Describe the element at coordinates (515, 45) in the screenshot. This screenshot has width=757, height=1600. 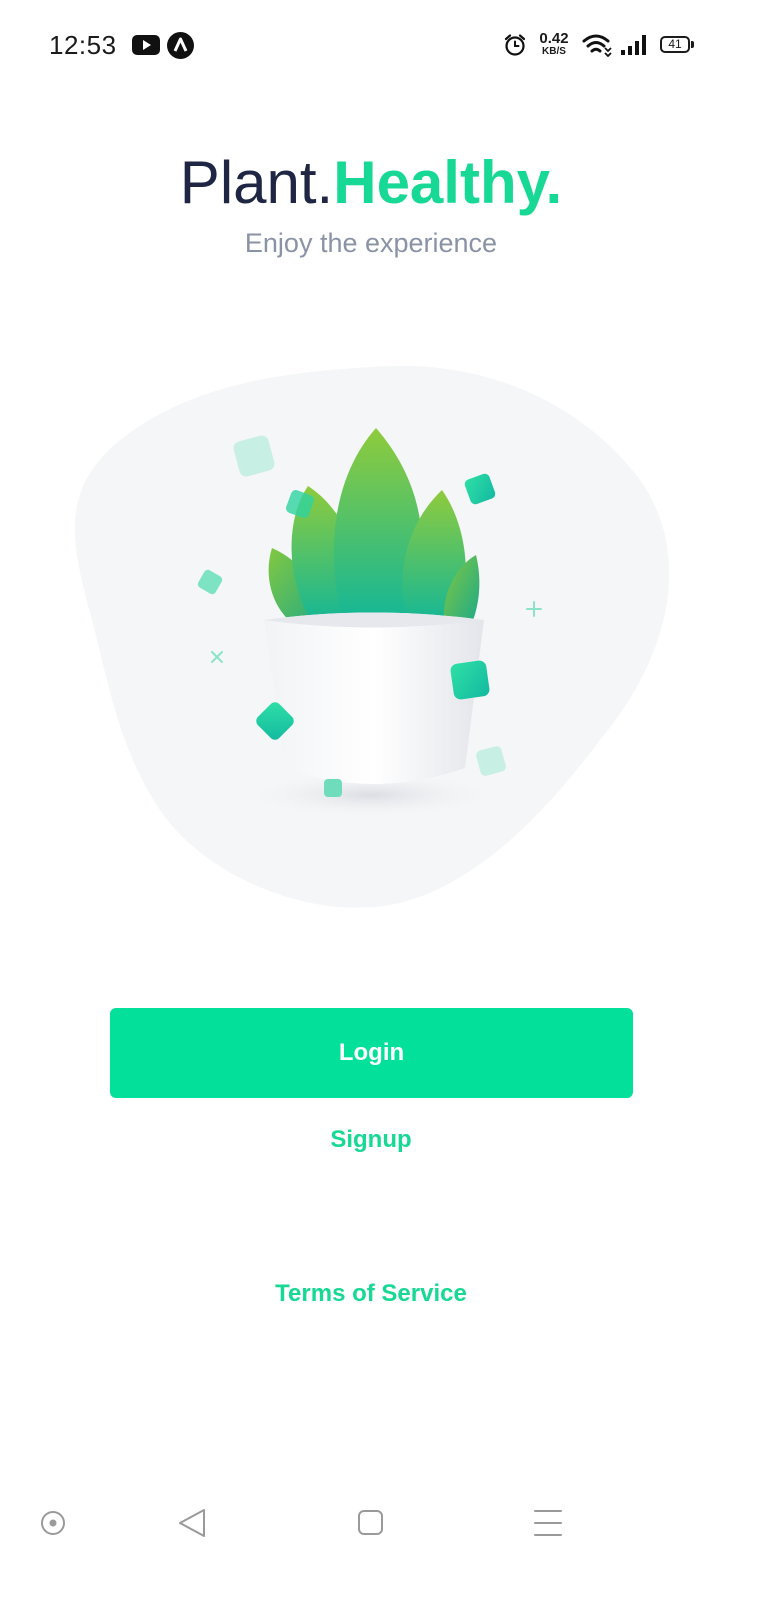
I see `alarm-icon` at that location.